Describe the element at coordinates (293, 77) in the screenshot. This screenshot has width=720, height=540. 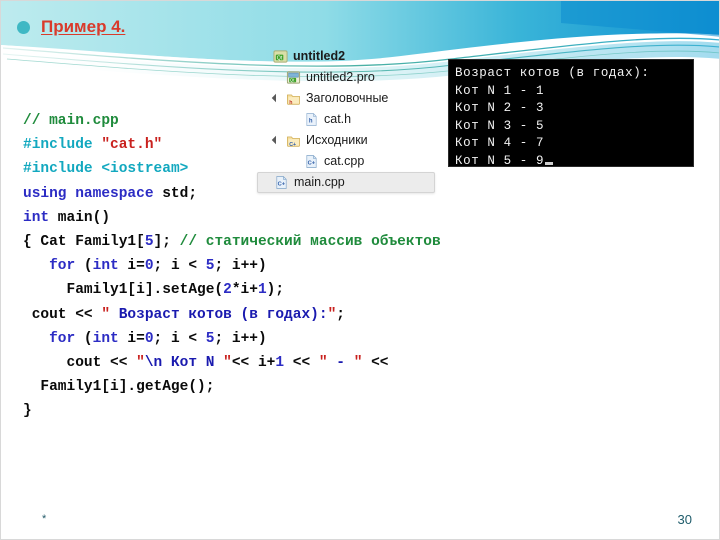
I see `pro-file-icon: Qt` at that location.